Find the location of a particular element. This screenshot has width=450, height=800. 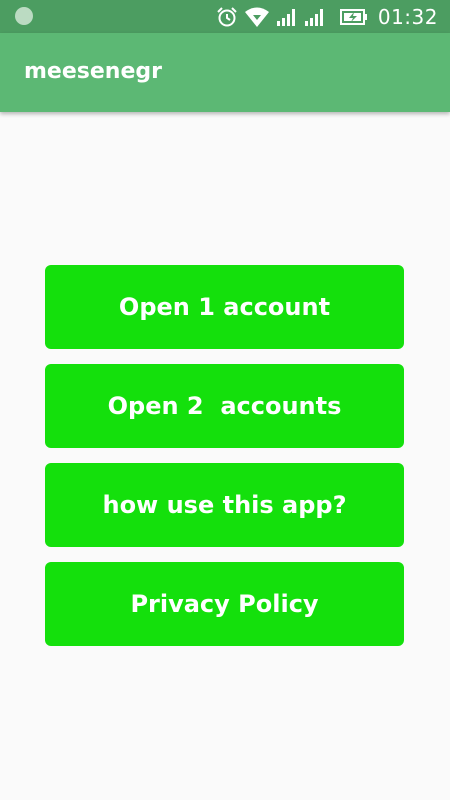

button-label: Open 2 accounts is located at coordinates (224, 406).